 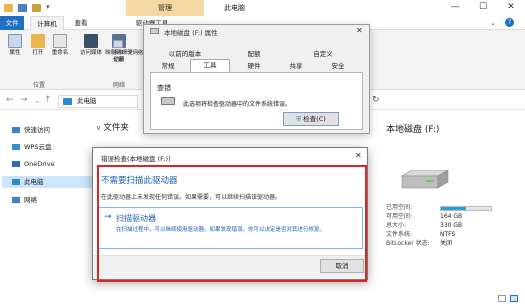 I want to click on cloud-icon, so click(x=16, y=147).